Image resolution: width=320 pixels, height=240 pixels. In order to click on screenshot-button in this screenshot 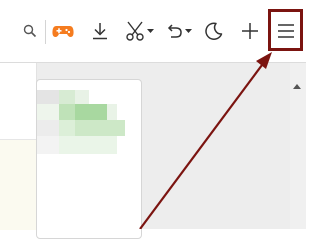, I will do `click(139, 31)`.